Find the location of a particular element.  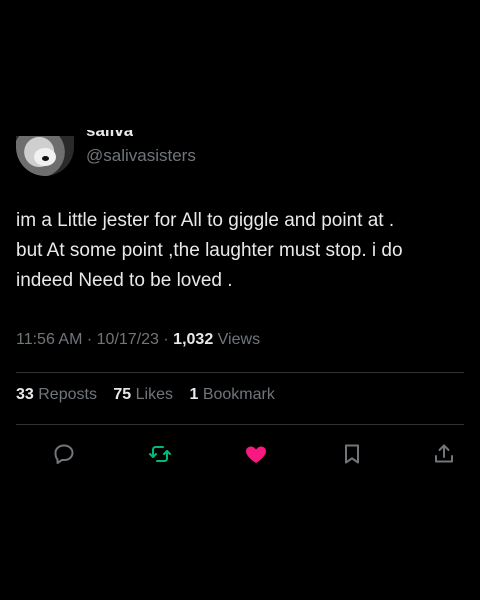

bookmarks-label: Bookmark is located at coordinates (238, 394).